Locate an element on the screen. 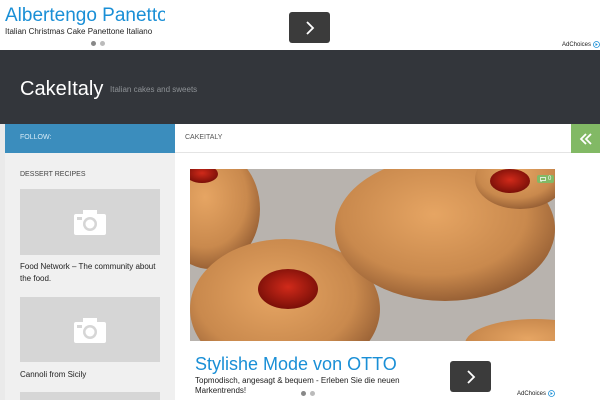 Image resolution: width=600 pixels, height=400 pixels. top-ad-title: Albertengo Panettone is located at coordinates (85, 16).